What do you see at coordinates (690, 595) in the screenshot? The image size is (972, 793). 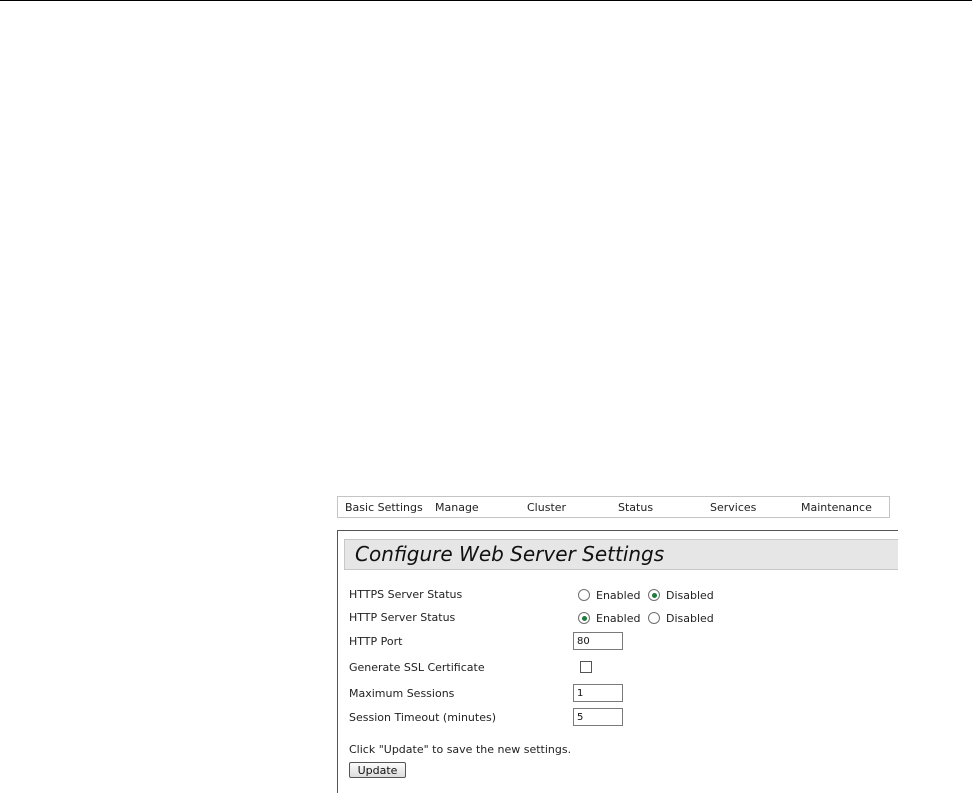 I see `https-disabled-label: Disabled` at bounding box center [690, 595].